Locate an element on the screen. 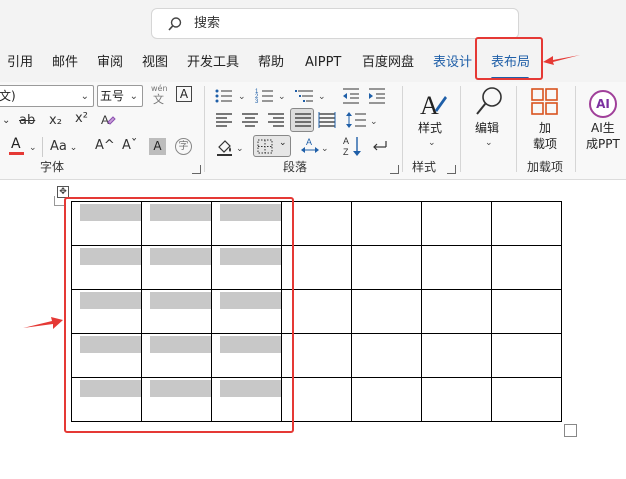  tab-view: 视图 is located at coordinates (155, 63).